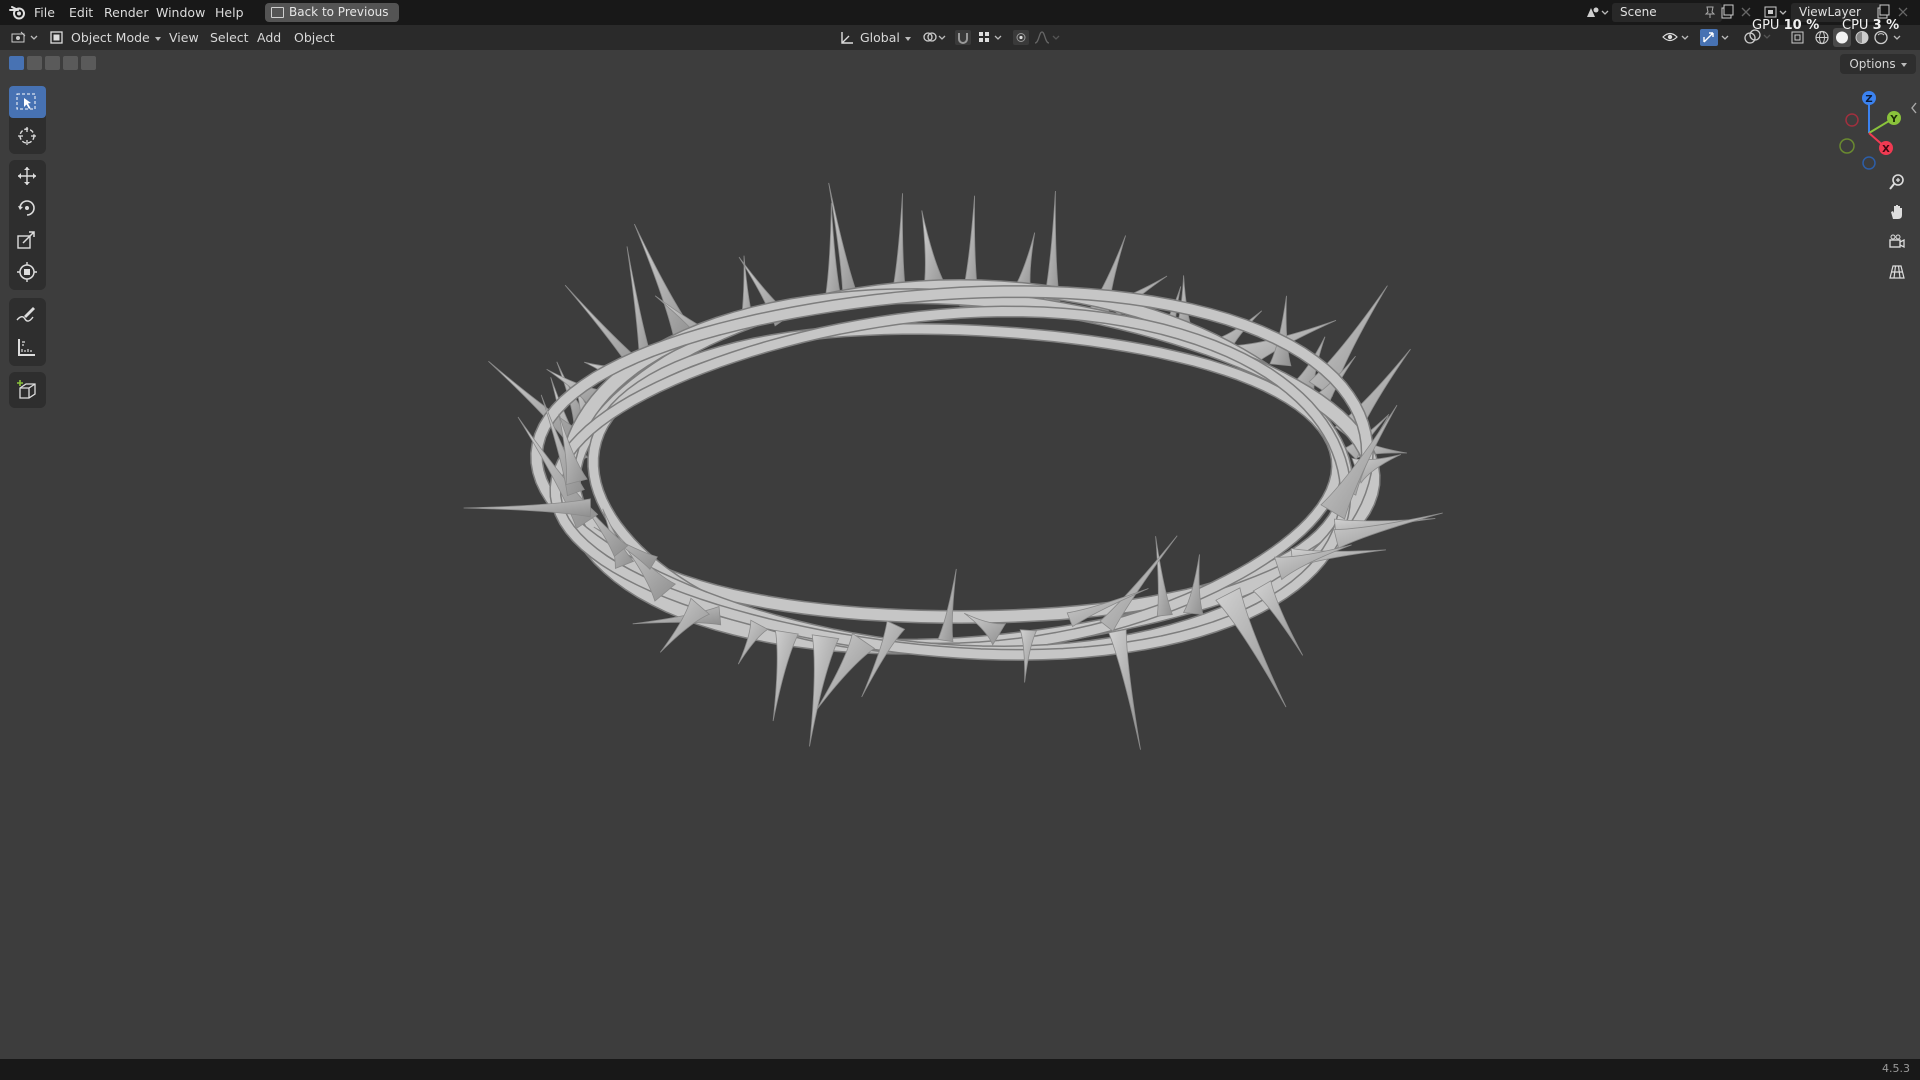  I want to click on pin-icon, so click(1710, 12).